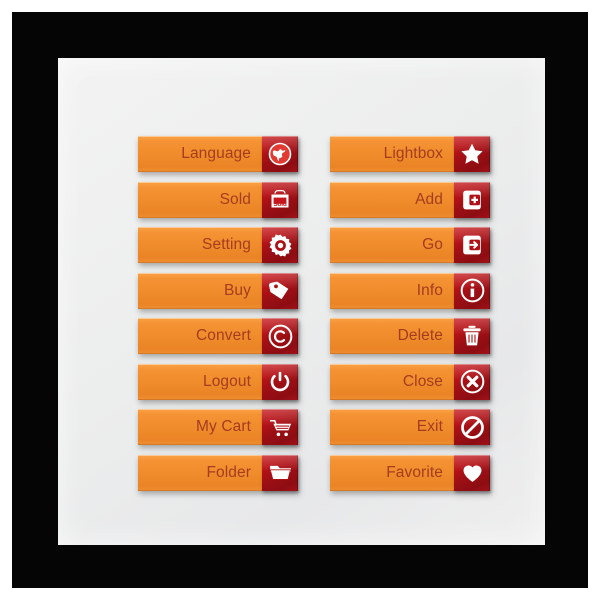 The image size is (600, 600). Describe the element at coordinates (200, 472) in the screenshot. I see `button-body: Folder` at that location.